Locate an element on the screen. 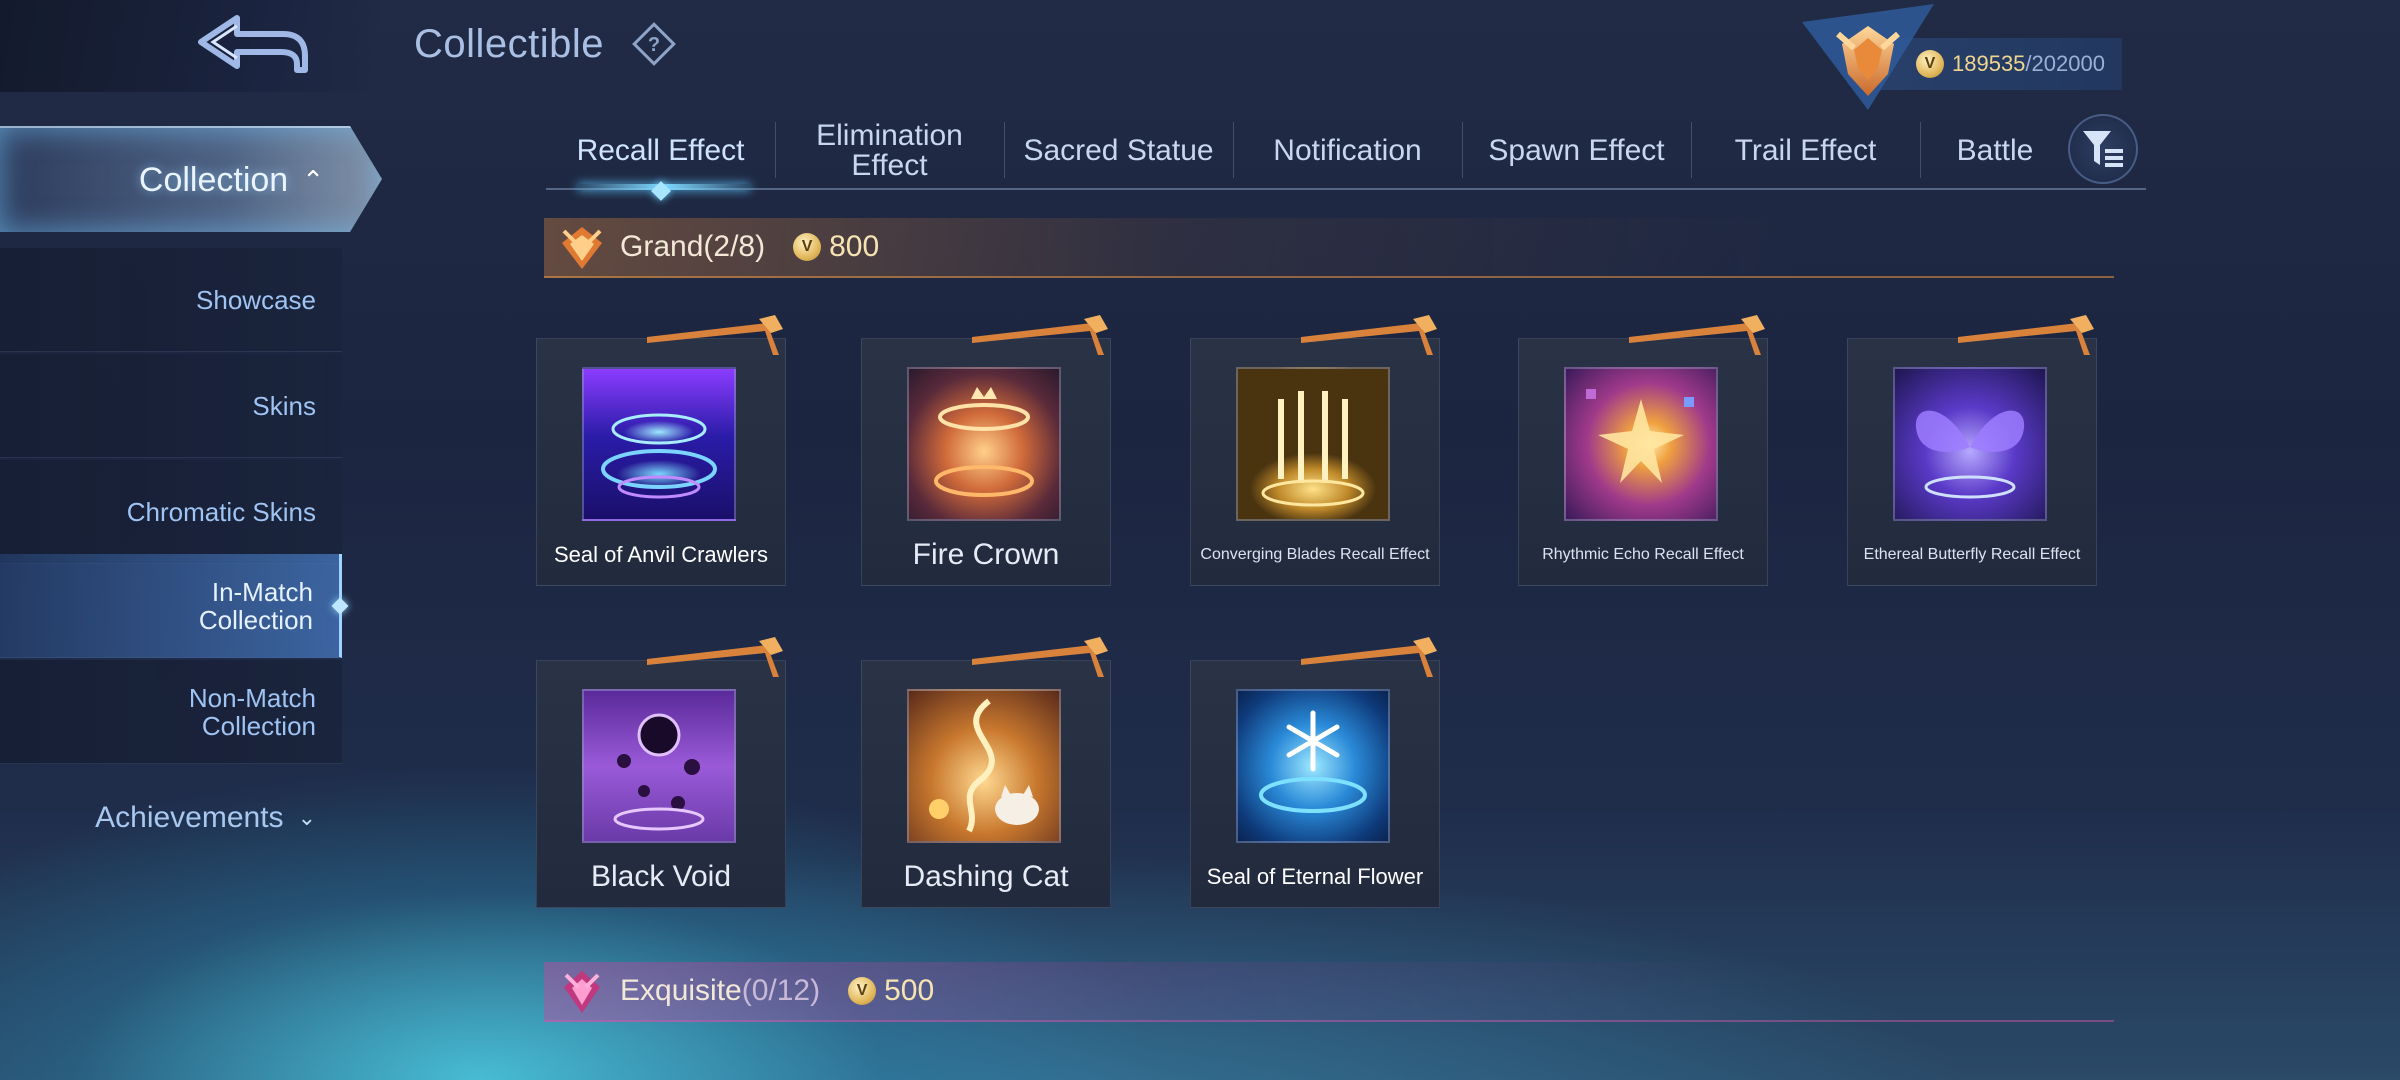 This screenshot has width=2400, height=1080. item-name: Dashing Cat is located at coordinates (986, 877).